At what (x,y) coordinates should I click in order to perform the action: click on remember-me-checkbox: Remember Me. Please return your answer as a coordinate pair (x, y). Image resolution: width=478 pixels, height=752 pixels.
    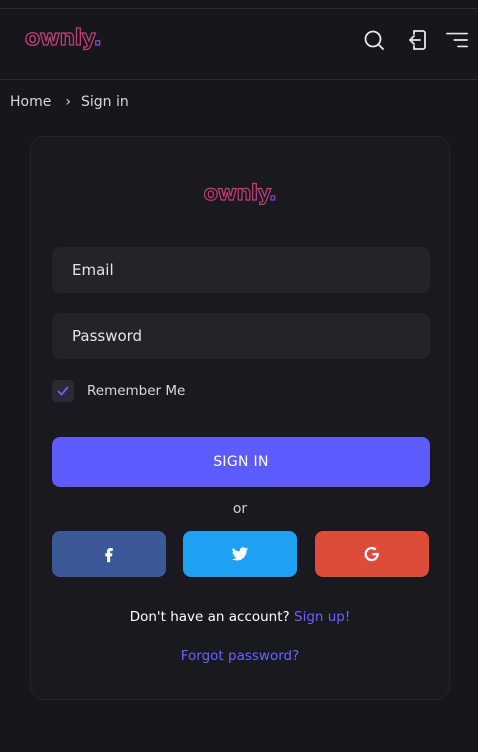
    Looking at the image, I should click on (118, 391).